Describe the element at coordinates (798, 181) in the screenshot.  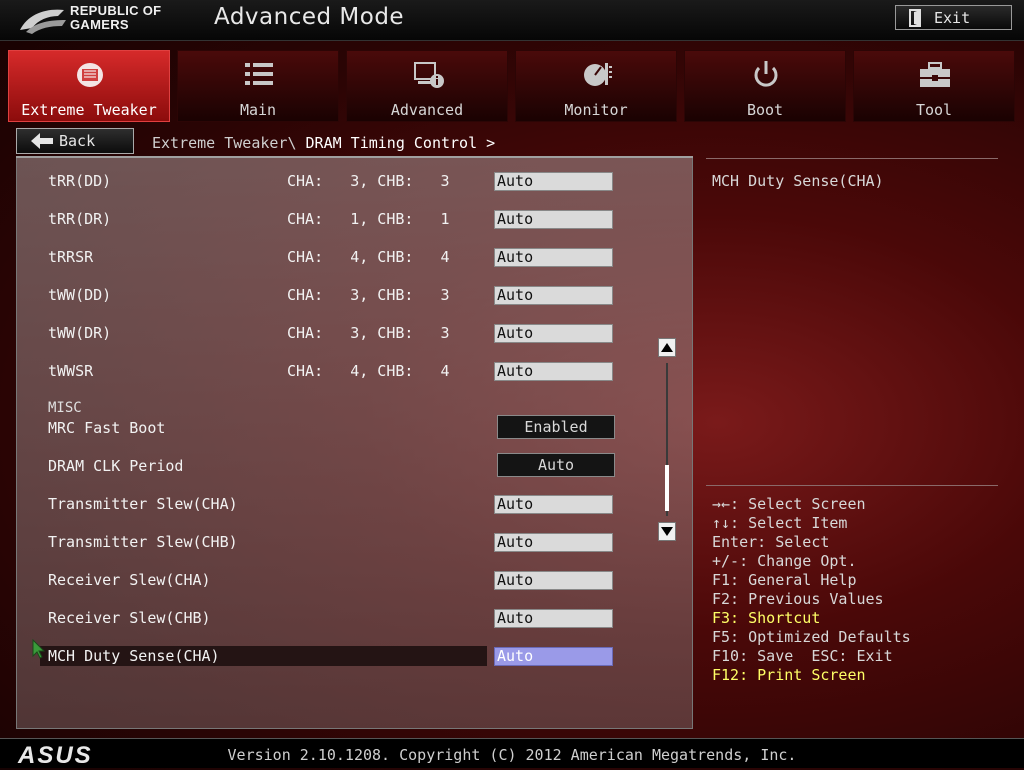
I see `help-title: MCH Duty Sense(CHA)` at that location.